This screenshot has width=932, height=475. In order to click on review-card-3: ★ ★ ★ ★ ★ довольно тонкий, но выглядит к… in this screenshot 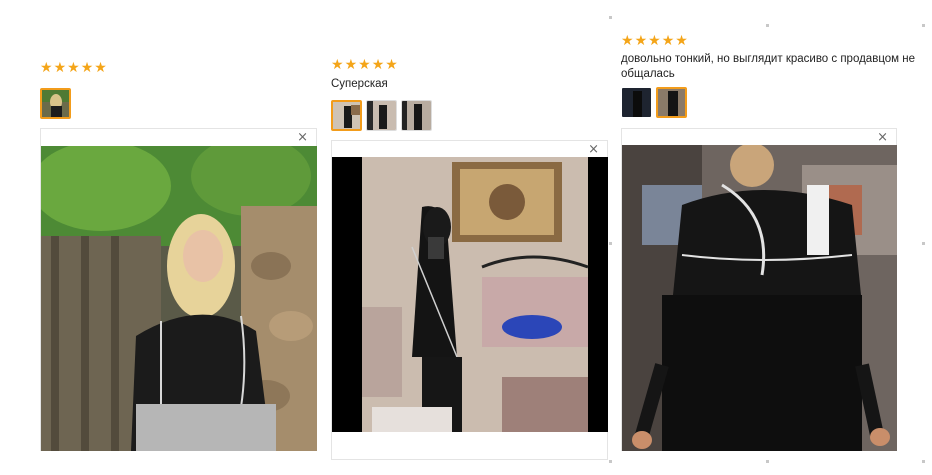, I will do `click(768, 57)`.